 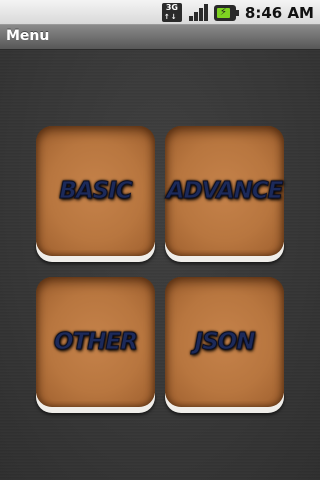 I want to click on json-button-label: JSON, so click(x=225, y=342).